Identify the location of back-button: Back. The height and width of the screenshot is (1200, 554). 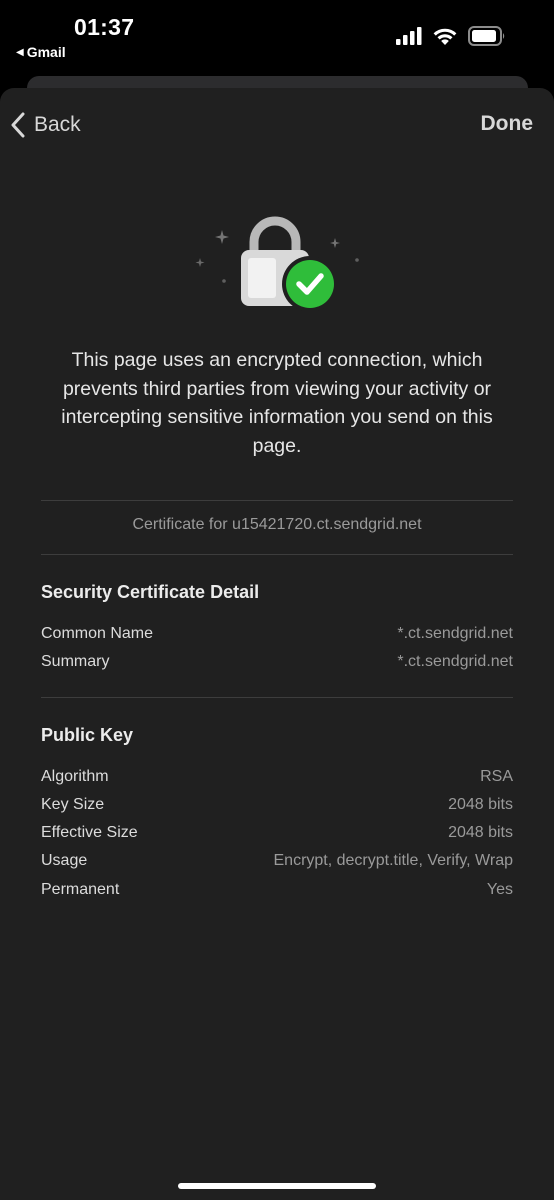
(45, 125).